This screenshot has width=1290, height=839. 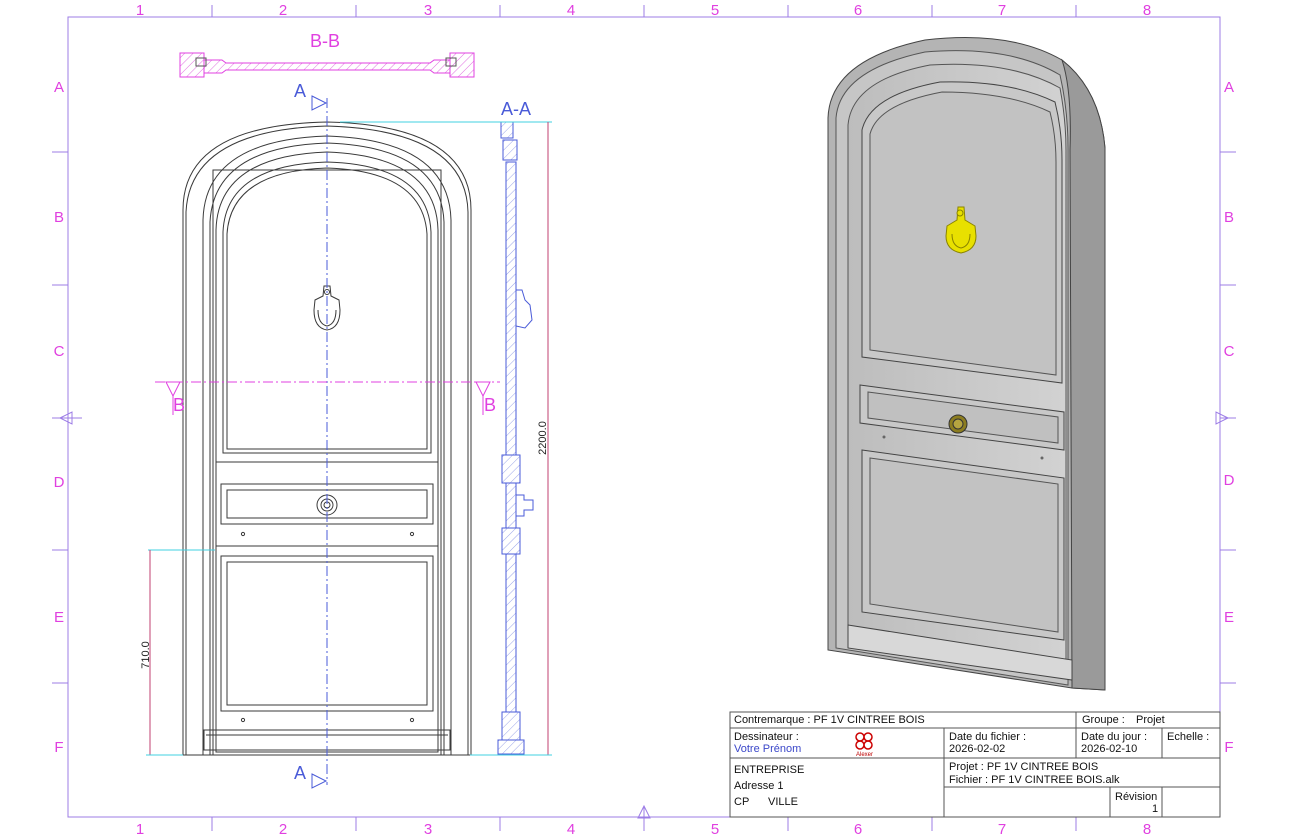 I want to click on groupe-value: Projet, so click(x=1150, y=720).